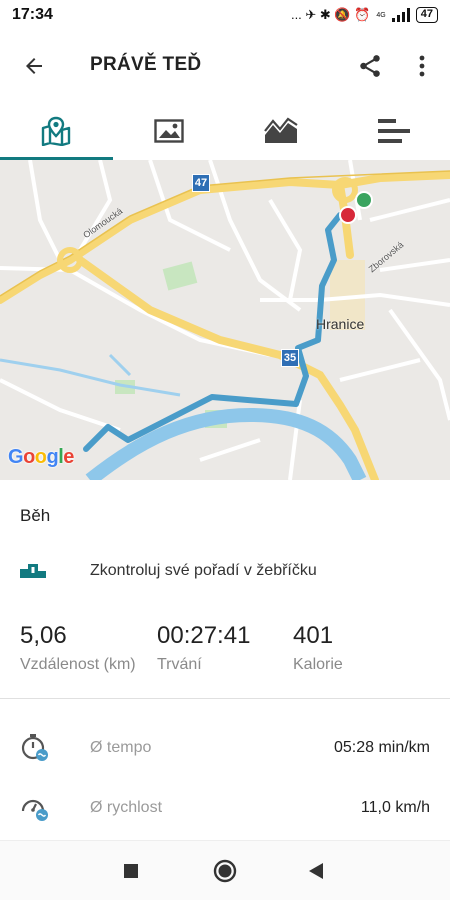 This screenshot has height=900, width=450. I want to click on duration-stat: 00:27:41 Trvání, so click(203, 648).